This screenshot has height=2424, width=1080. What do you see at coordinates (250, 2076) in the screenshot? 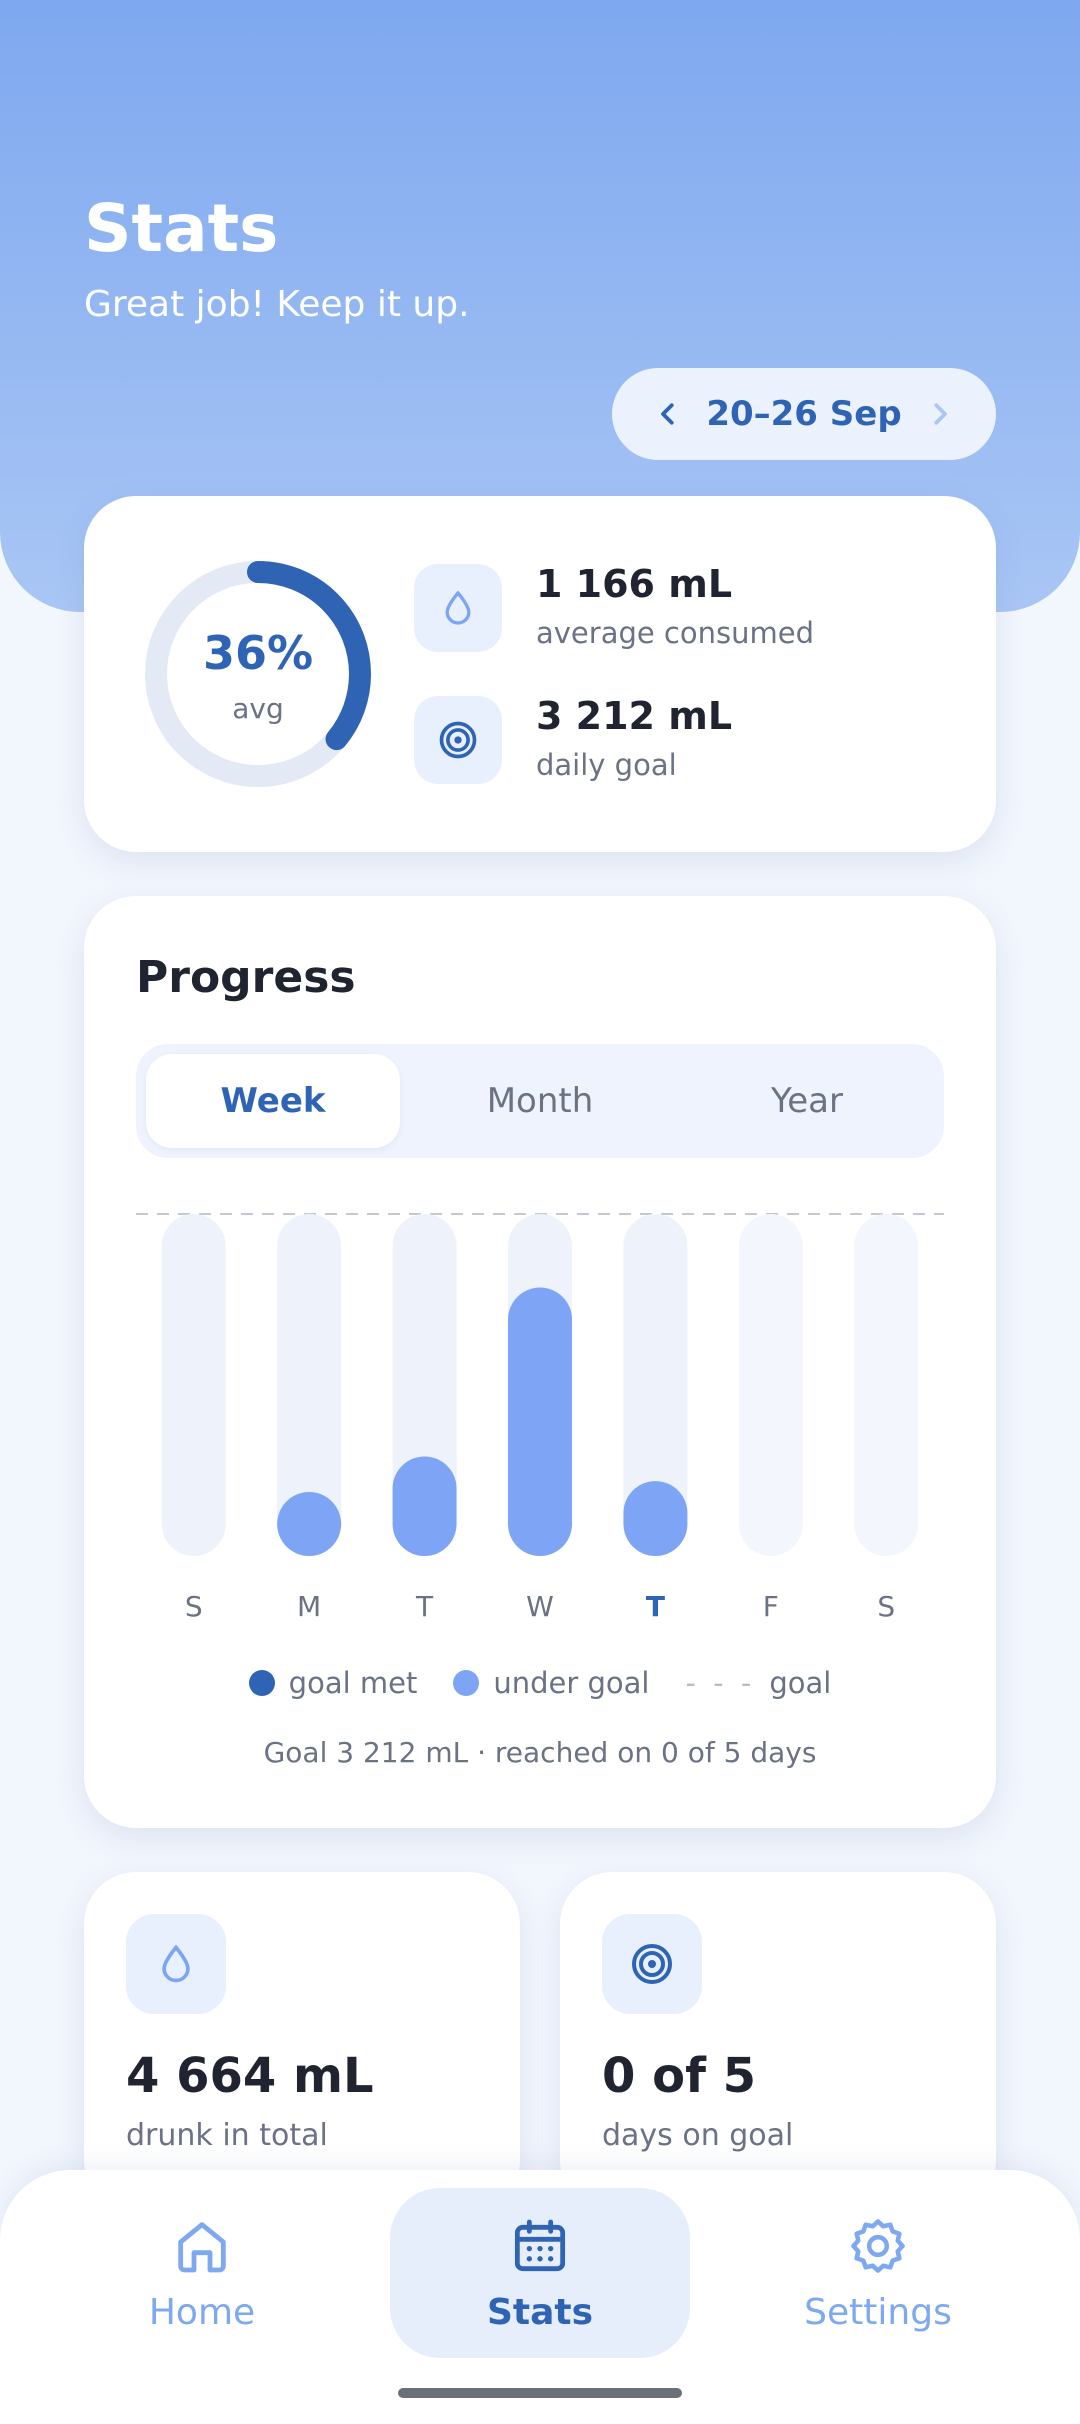
I see `total-value: 4 664 mL` at bounding box center [250, 2076].